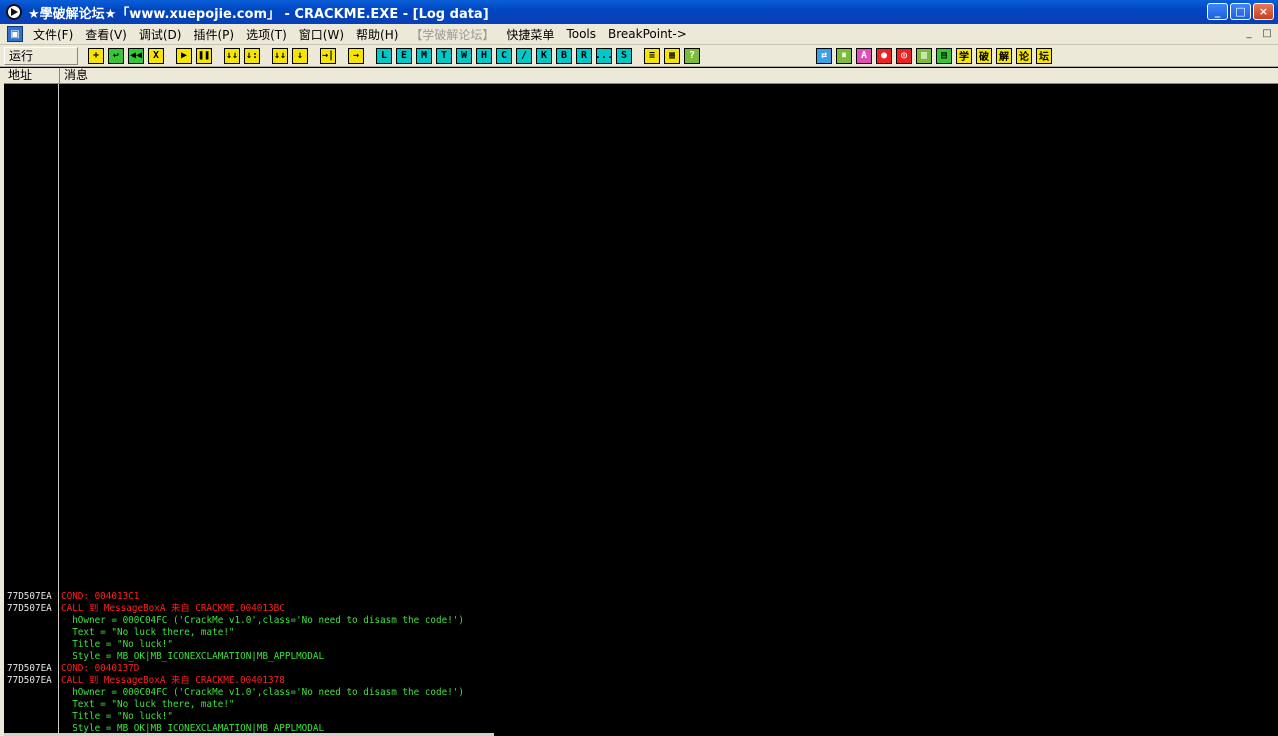  I want to click on threads-button: T, so click(444, 55).